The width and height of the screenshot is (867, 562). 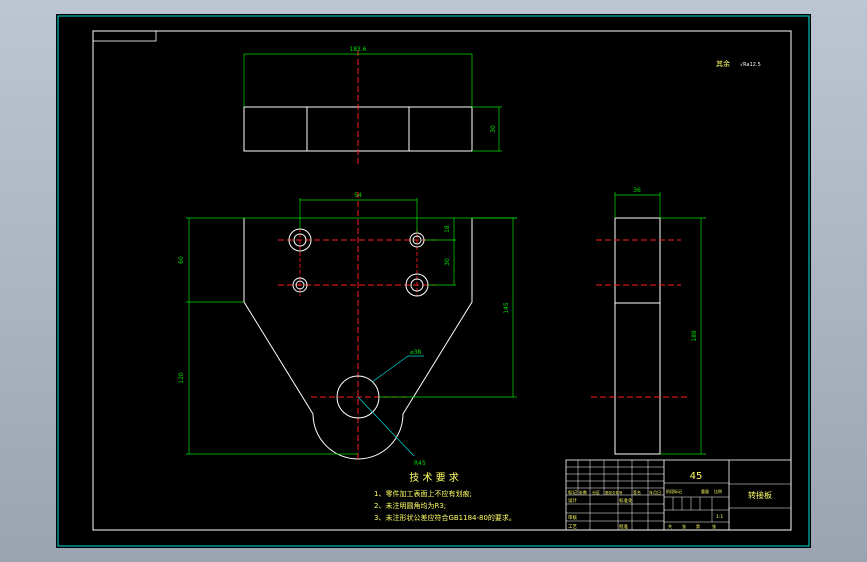 What do you see at coordinates (670, 526) in the screenshot?
I see `tb-sheet-total: 共` at bounding box center [670, 526].